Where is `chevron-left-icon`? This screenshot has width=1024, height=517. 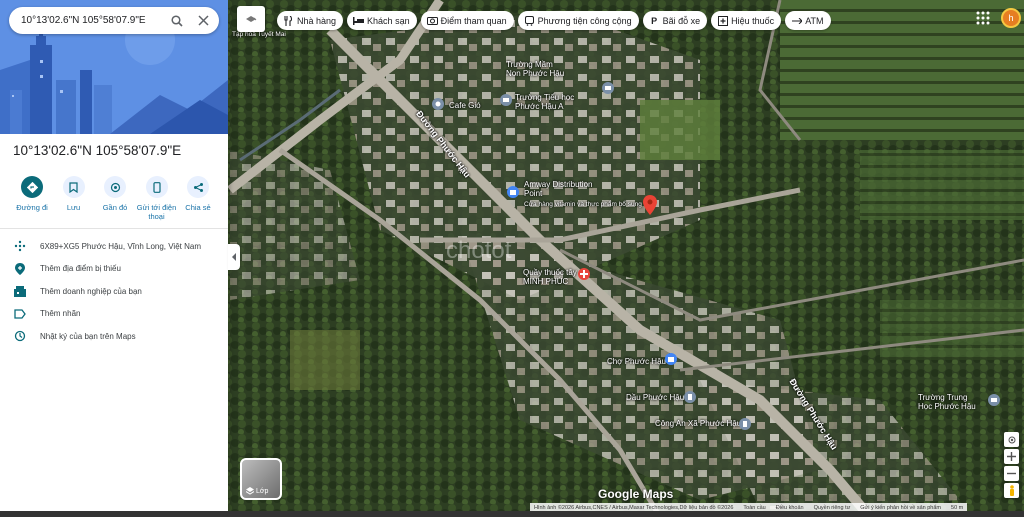 chevron-left-icon is located at coordinates (234, 257).